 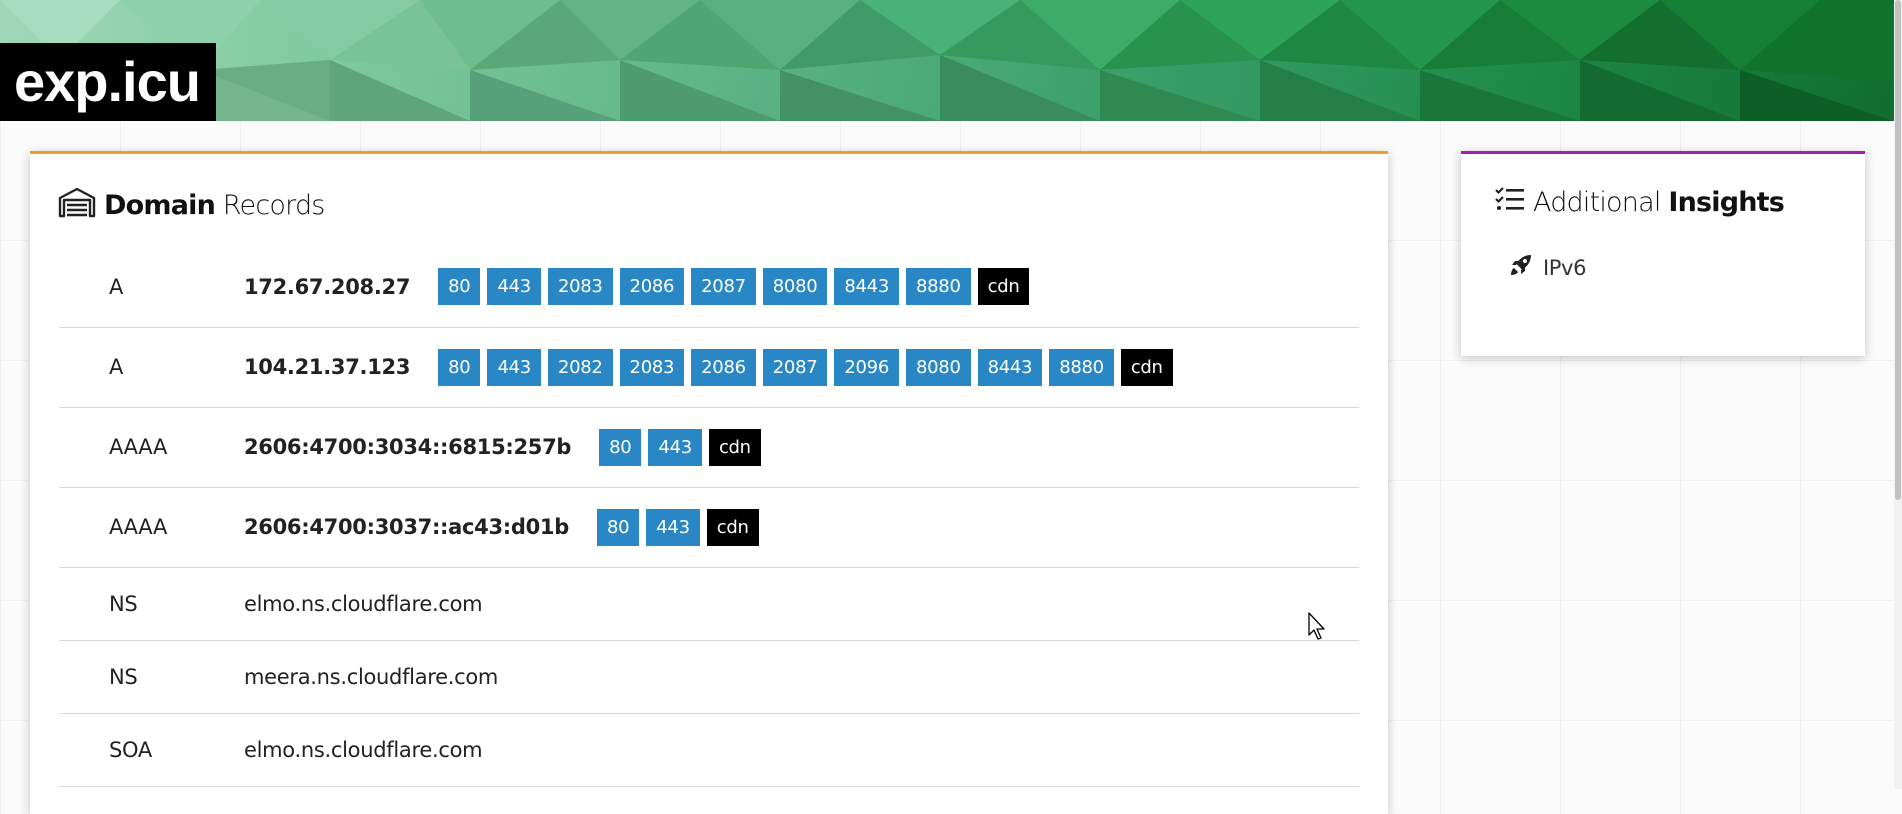 What do you see at coordinates (580, 367) in the screenshot?
I see `port-badge: 2082` at bounding box center [580, 367].